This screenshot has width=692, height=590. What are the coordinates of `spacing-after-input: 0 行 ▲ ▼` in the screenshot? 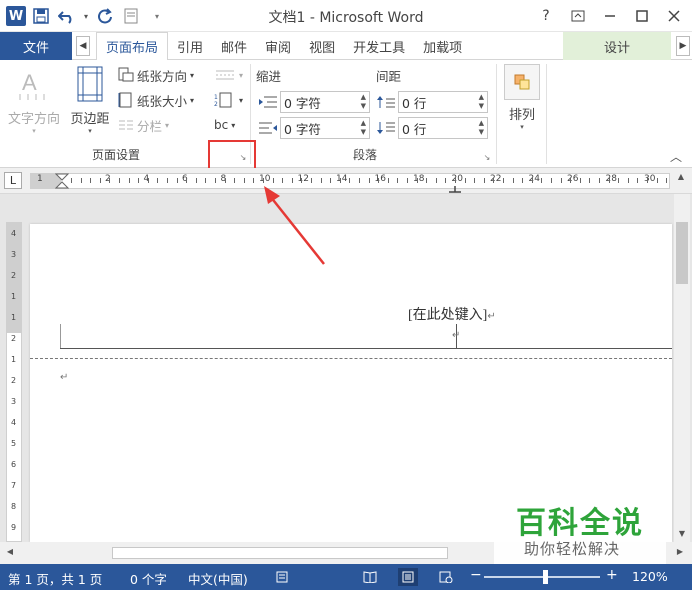 It's located at (443, 128).